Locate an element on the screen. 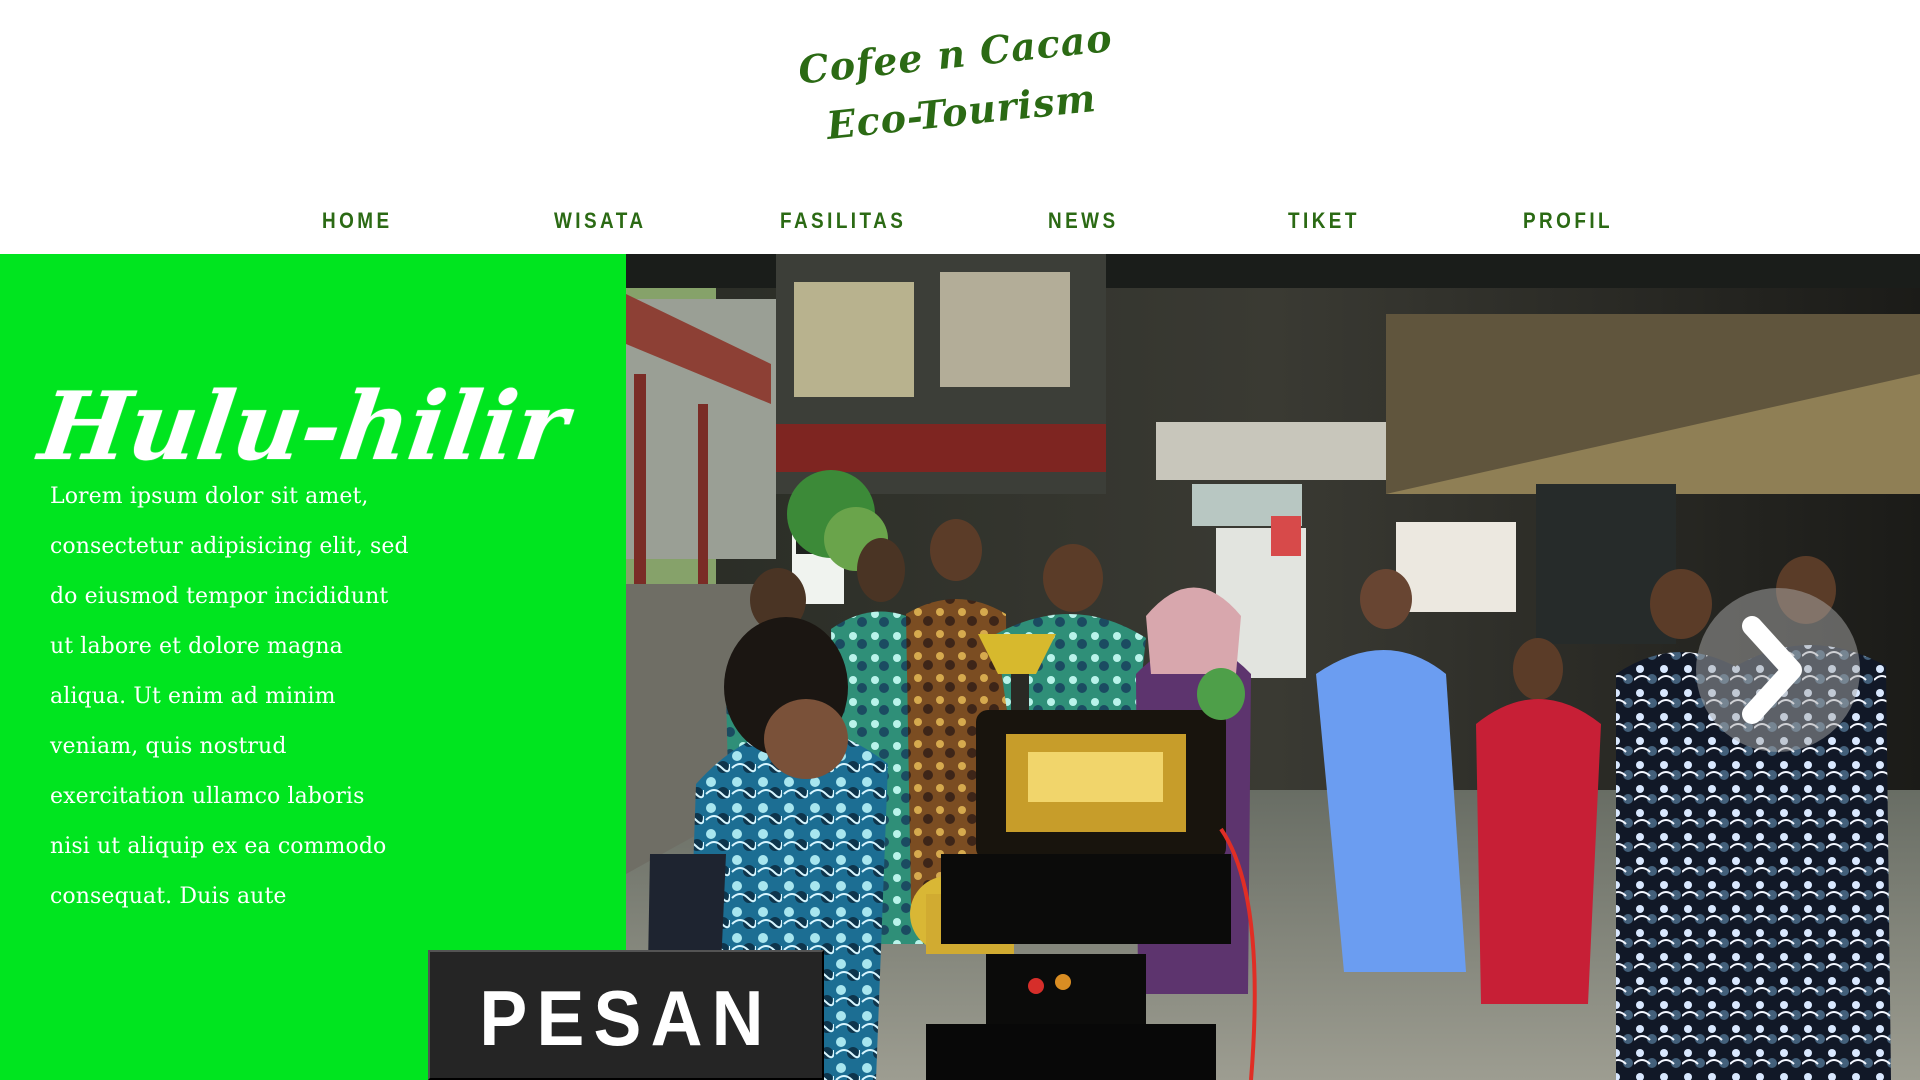  main-navigation: HOME WISATA FASILITAS NEWS TIKET PROFIL is located at coordinates (960, 222).